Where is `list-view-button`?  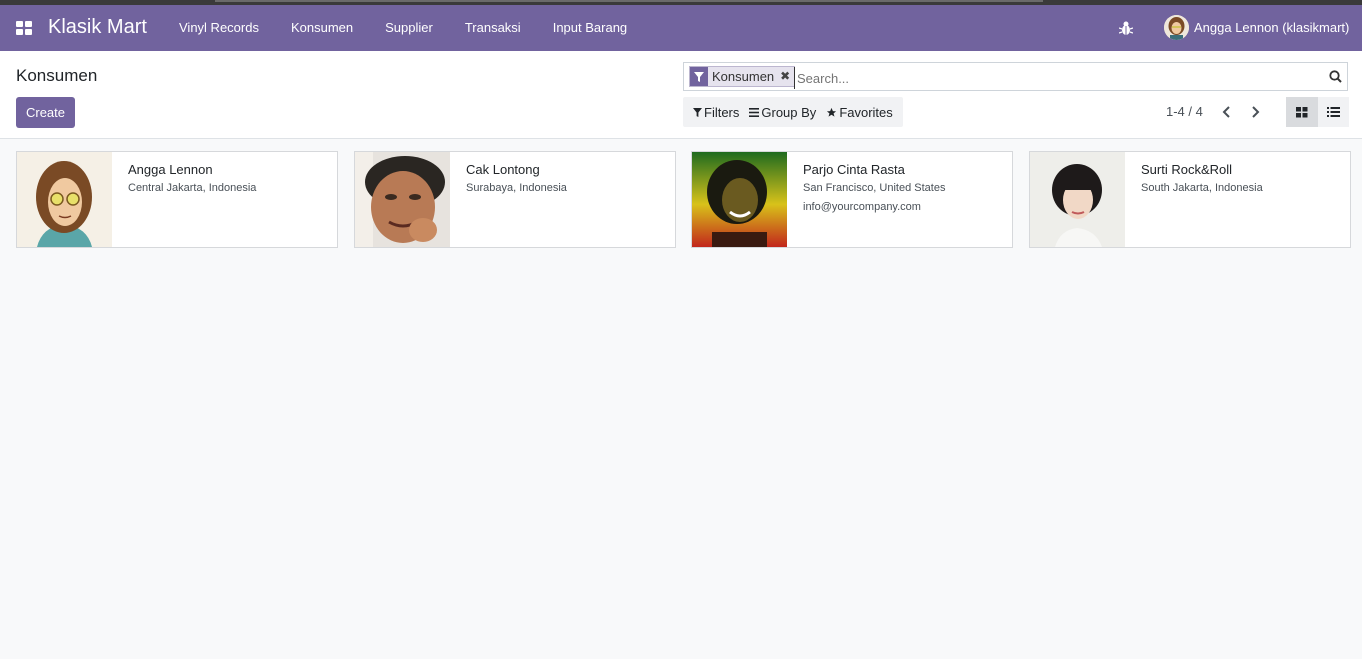
list-view-button is located at coordinates (1333, 112).